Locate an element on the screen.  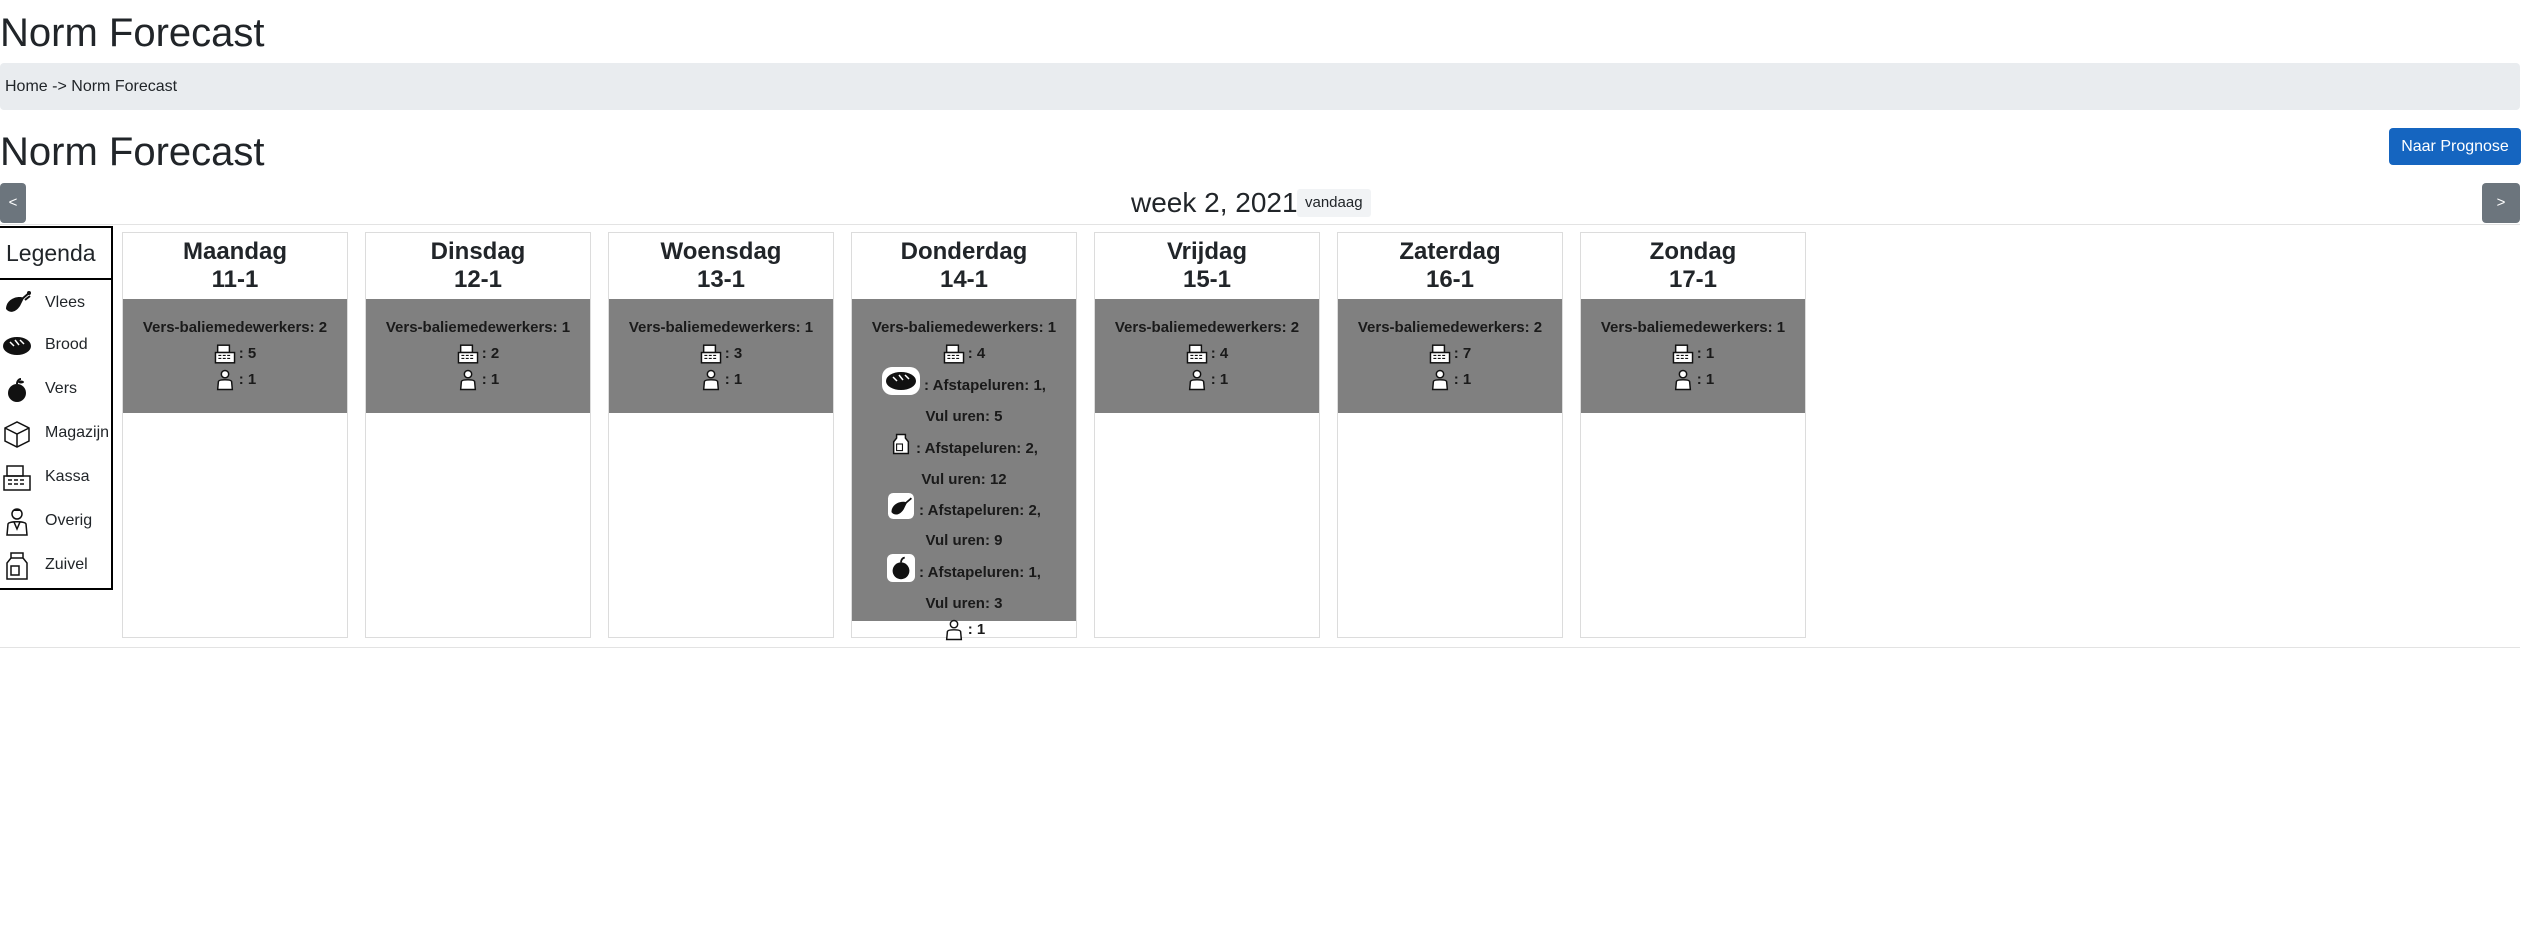
legend-item-zuivel: Zuivel is located at coordinates (55, 565).